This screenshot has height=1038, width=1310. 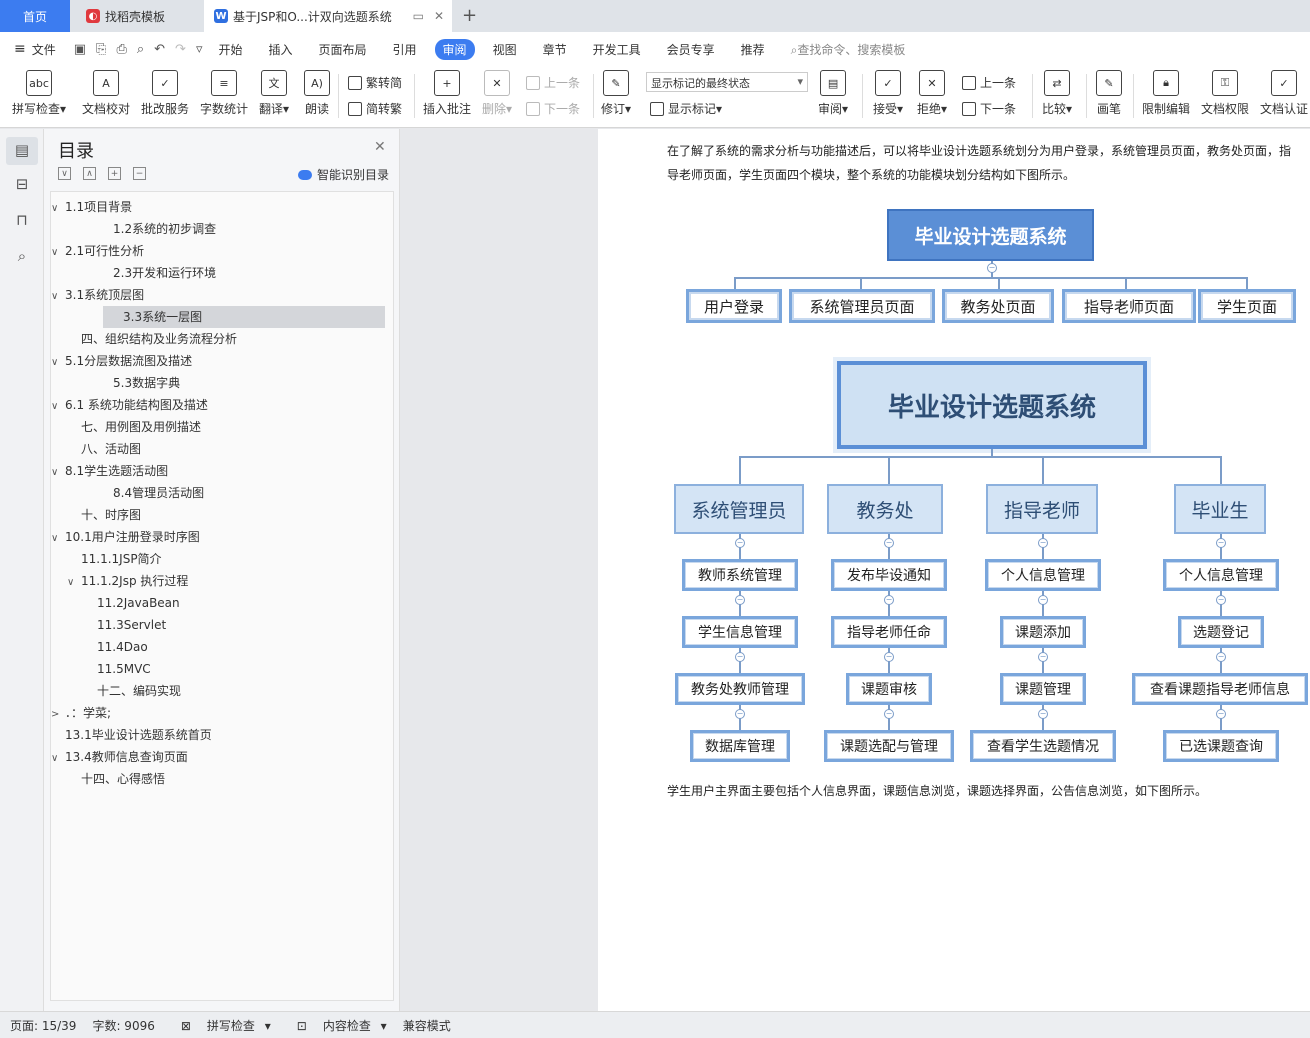 I want to click on toc-item: 11.5MVC, so click(x=124, y=669).